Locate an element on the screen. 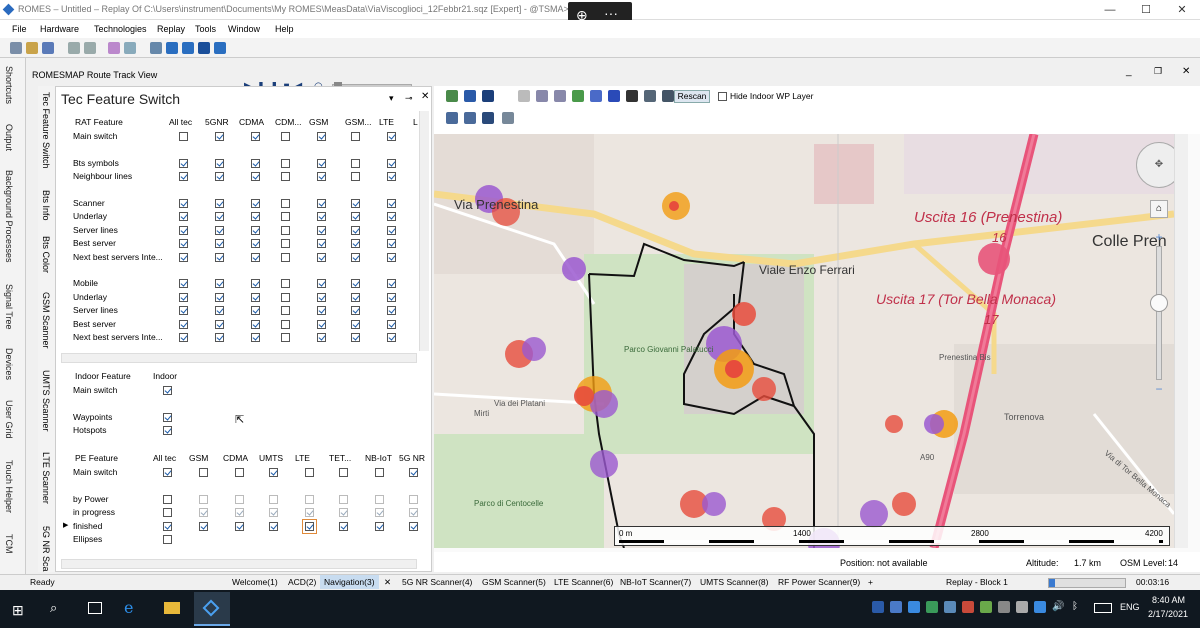 The image size is (1200, 628). bluetooth-icon: ᛒ is located at coordinates (1075, 606).